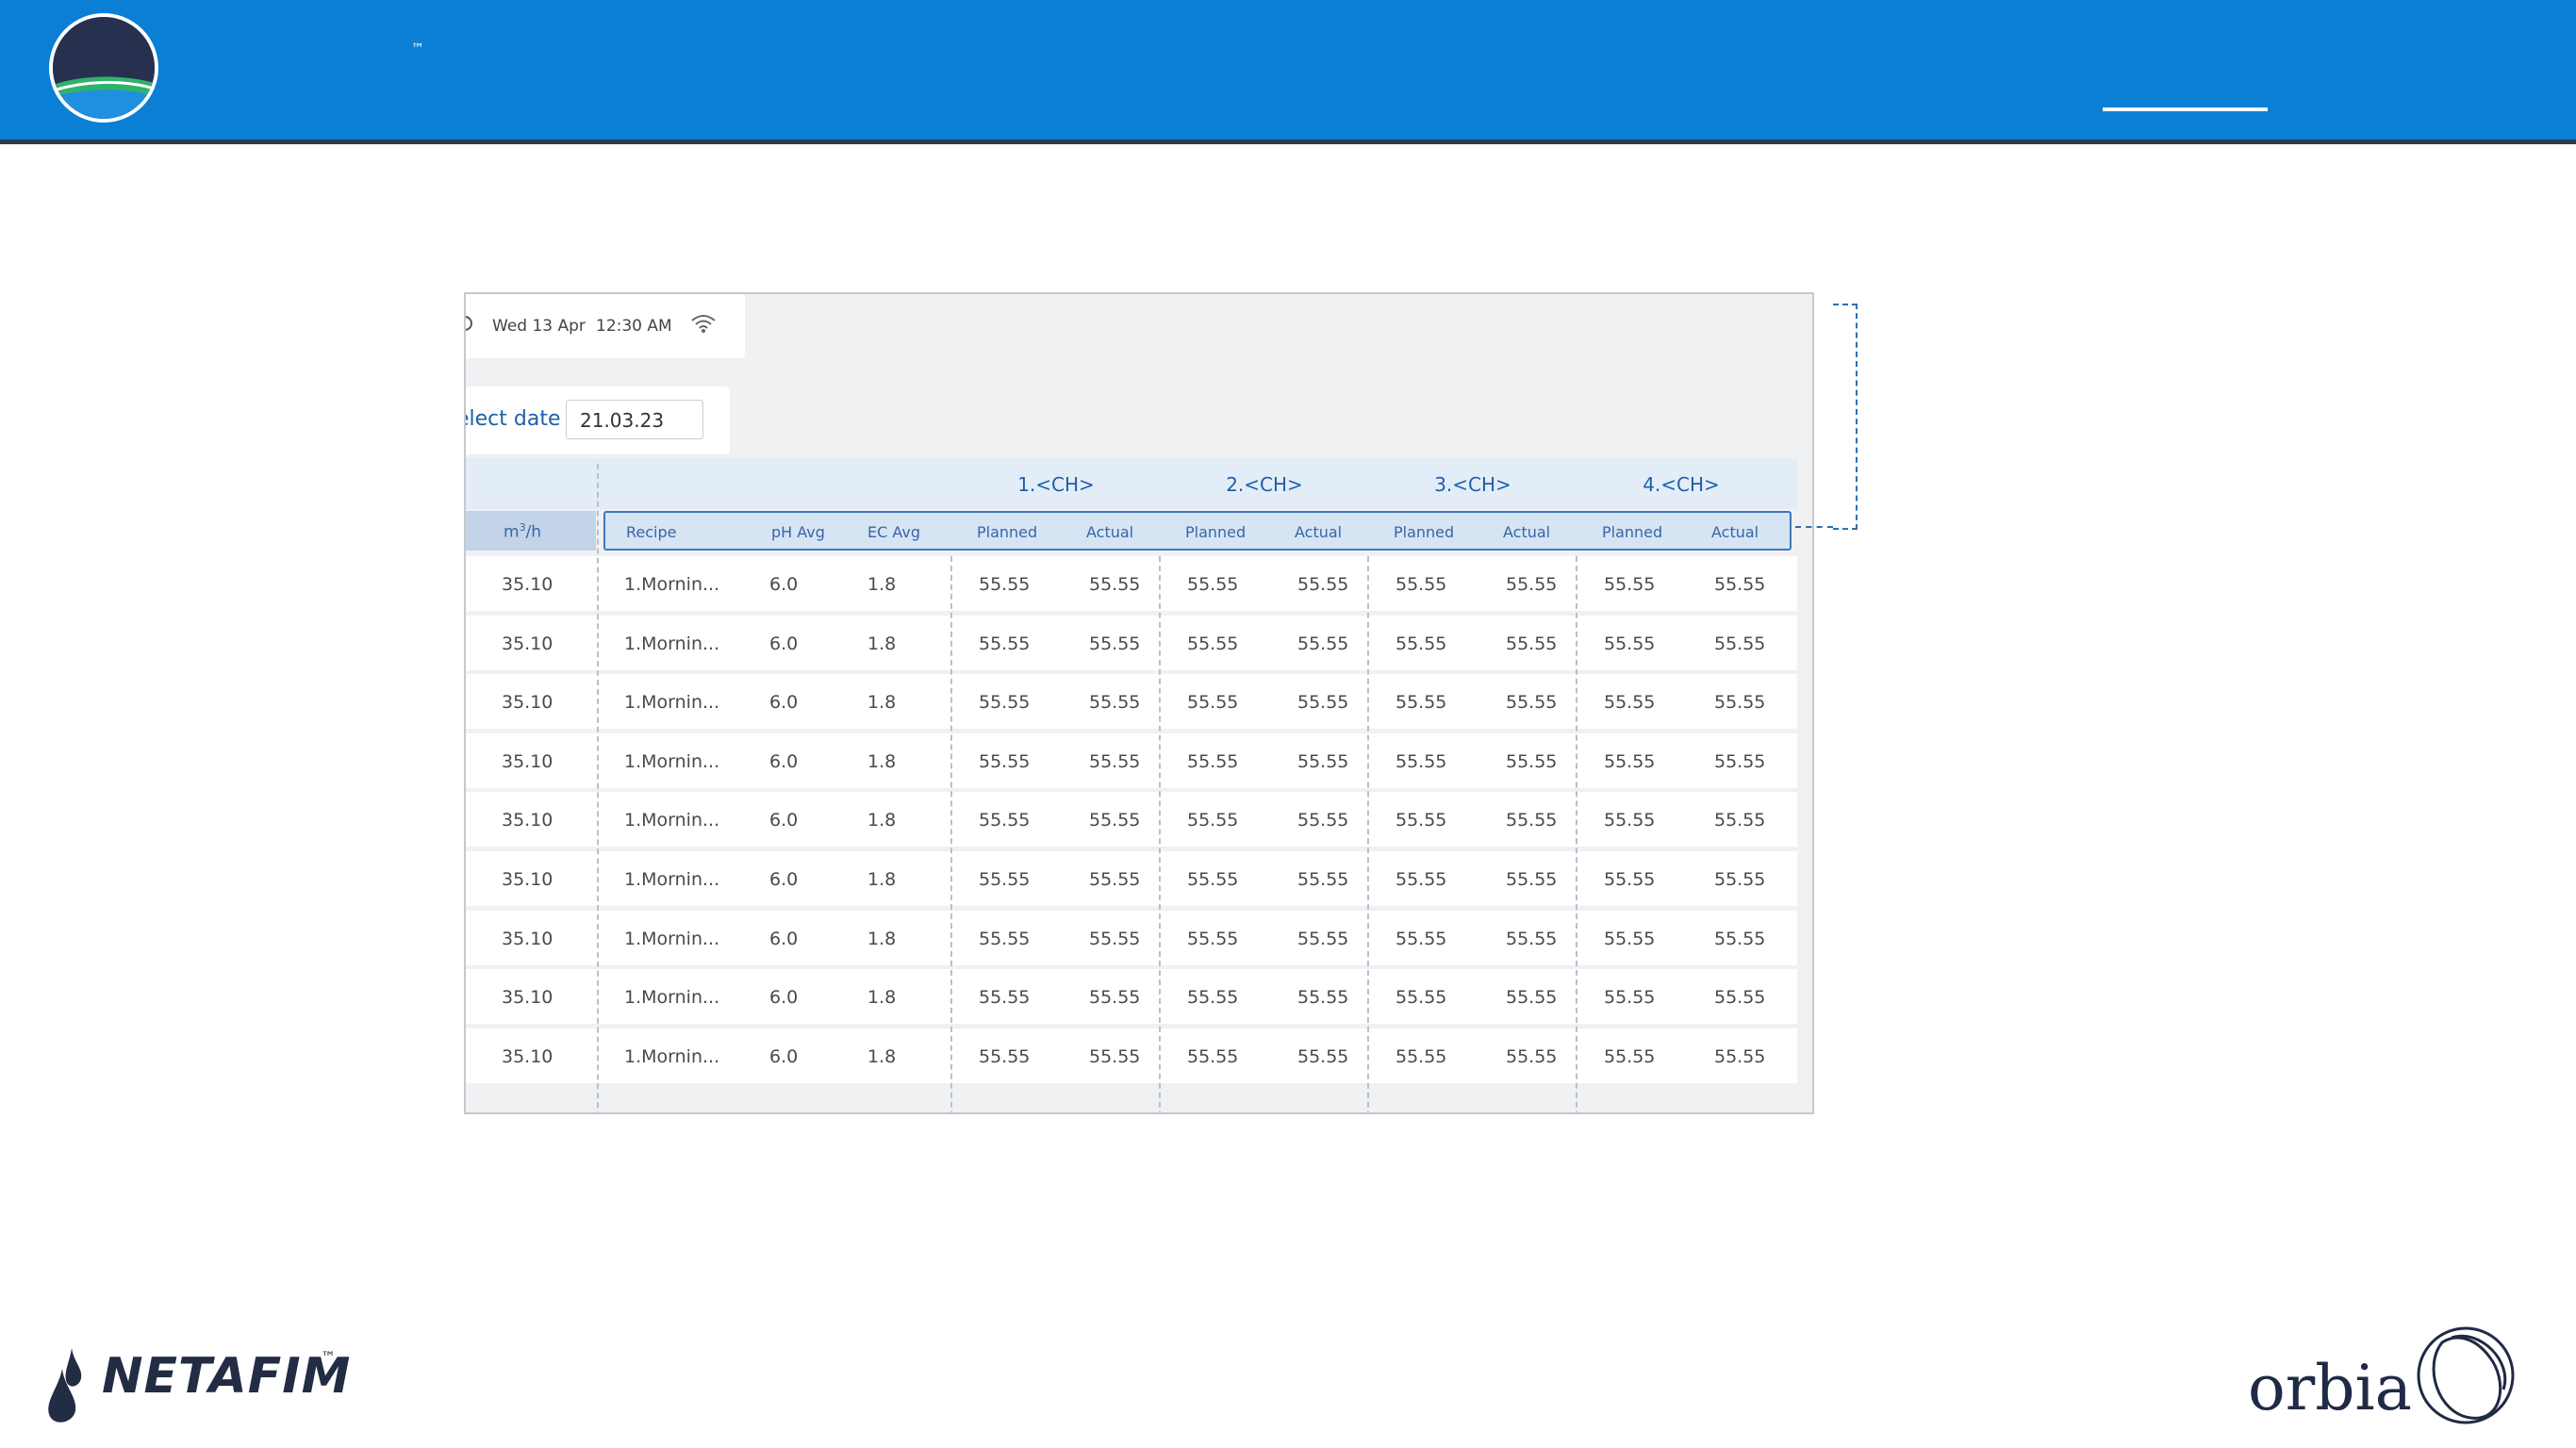 The height and width of the screenshot is (1448, 2576). What do you see at coordinates (1632, 532) in the screenshot?
I see `ch4-planned-header: Planned` at bounding box center [1632, 532].